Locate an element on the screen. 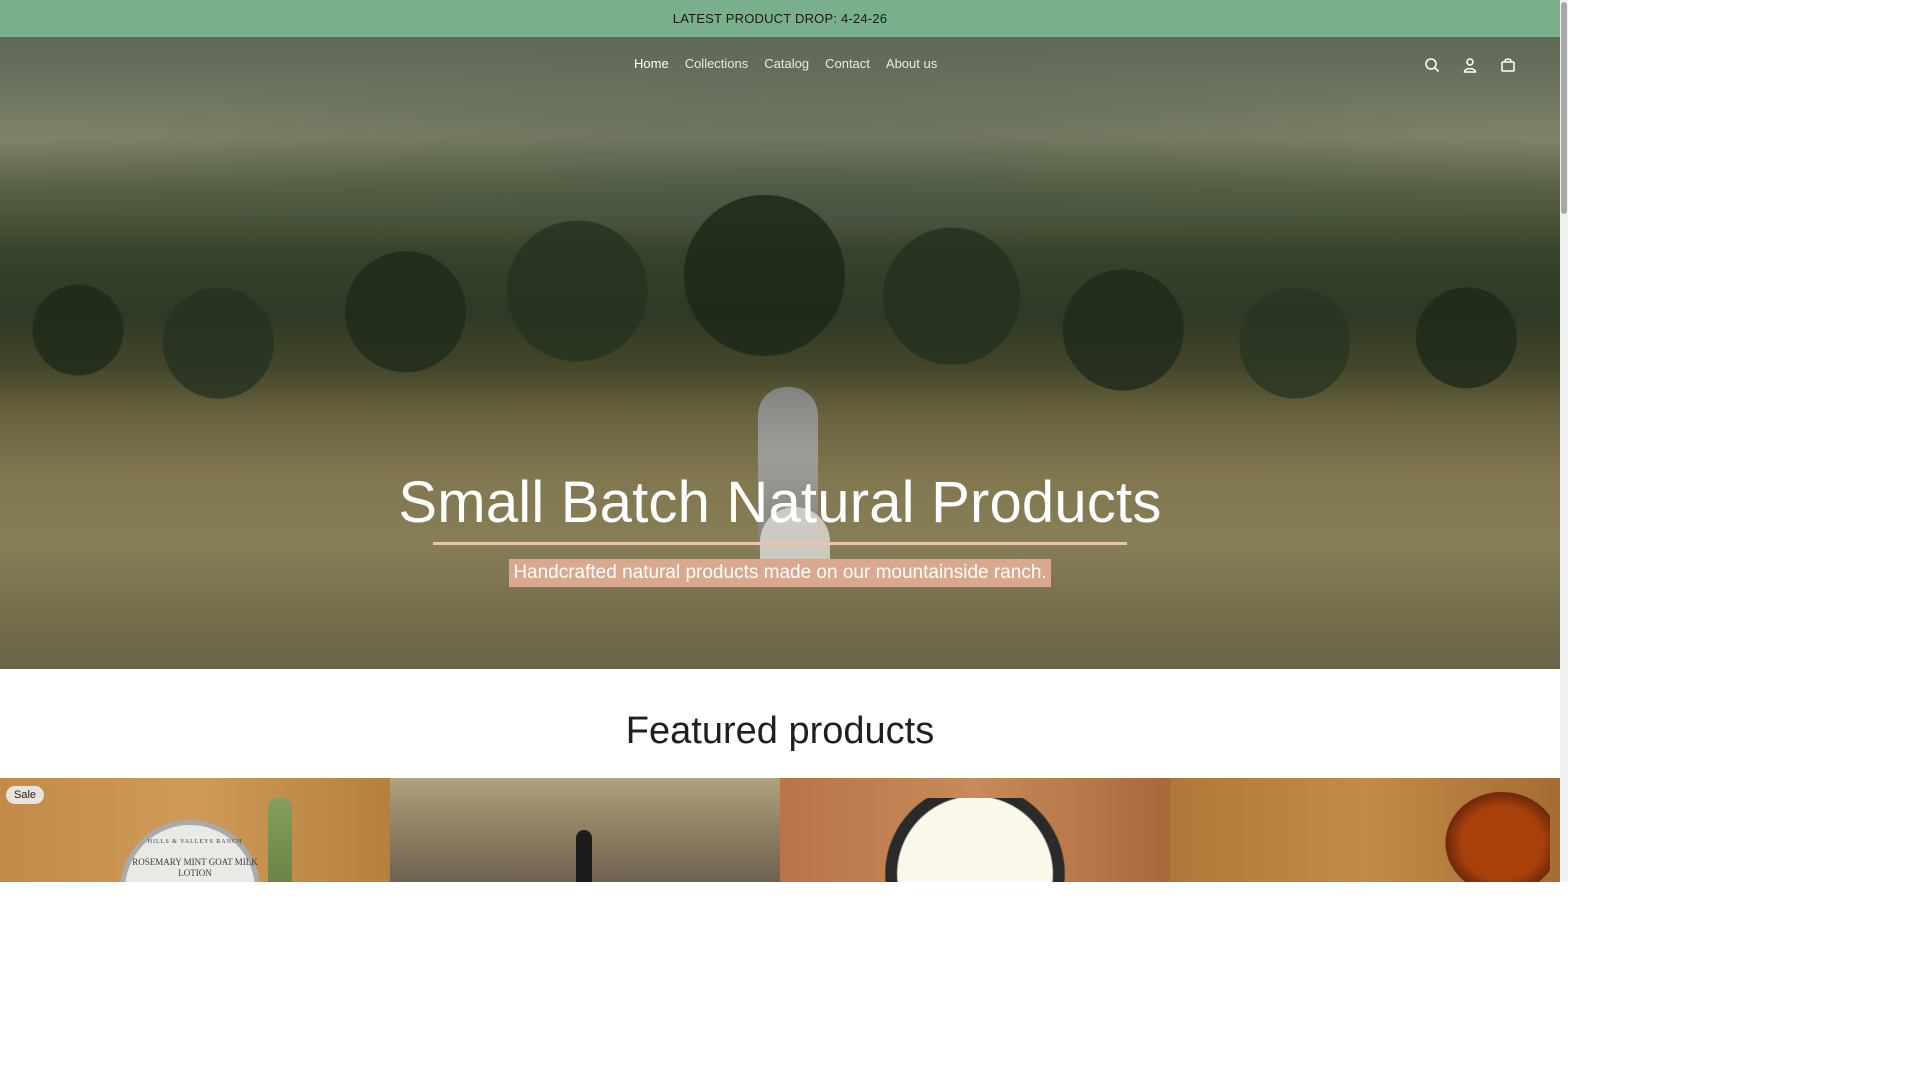 The image size is (1920, 1080). page-scrollbar is located at coordinates (1564, 441).